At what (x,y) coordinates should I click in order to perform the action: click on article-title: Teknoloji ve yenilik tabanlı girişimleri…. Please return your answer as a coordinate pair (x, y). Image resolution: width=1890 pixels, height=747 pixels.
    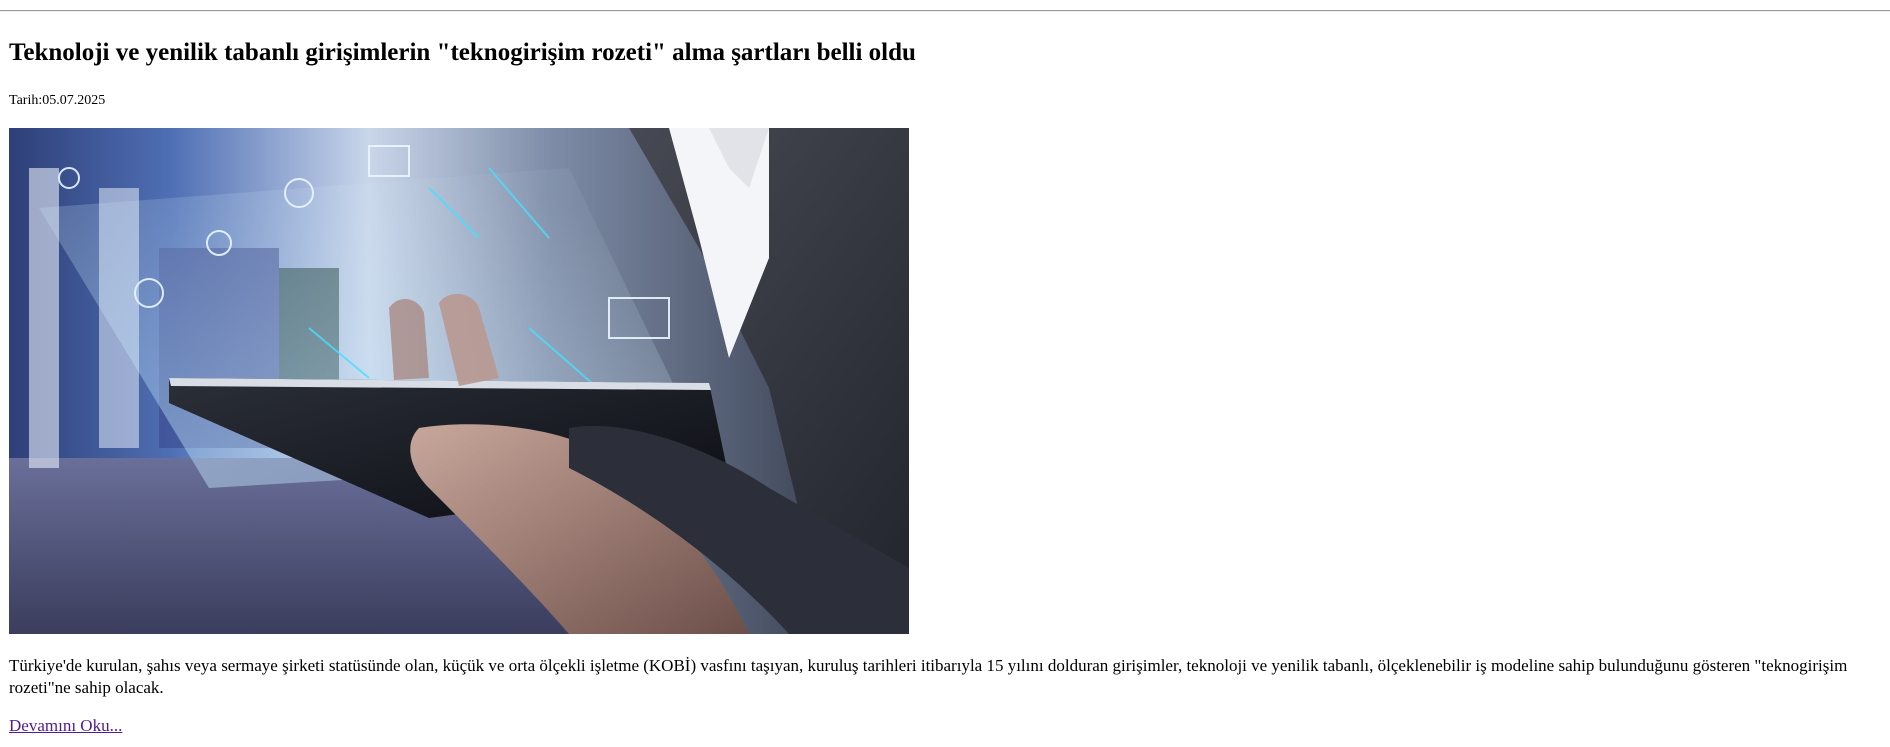
    Looking at the image, I should click on (462, 52).